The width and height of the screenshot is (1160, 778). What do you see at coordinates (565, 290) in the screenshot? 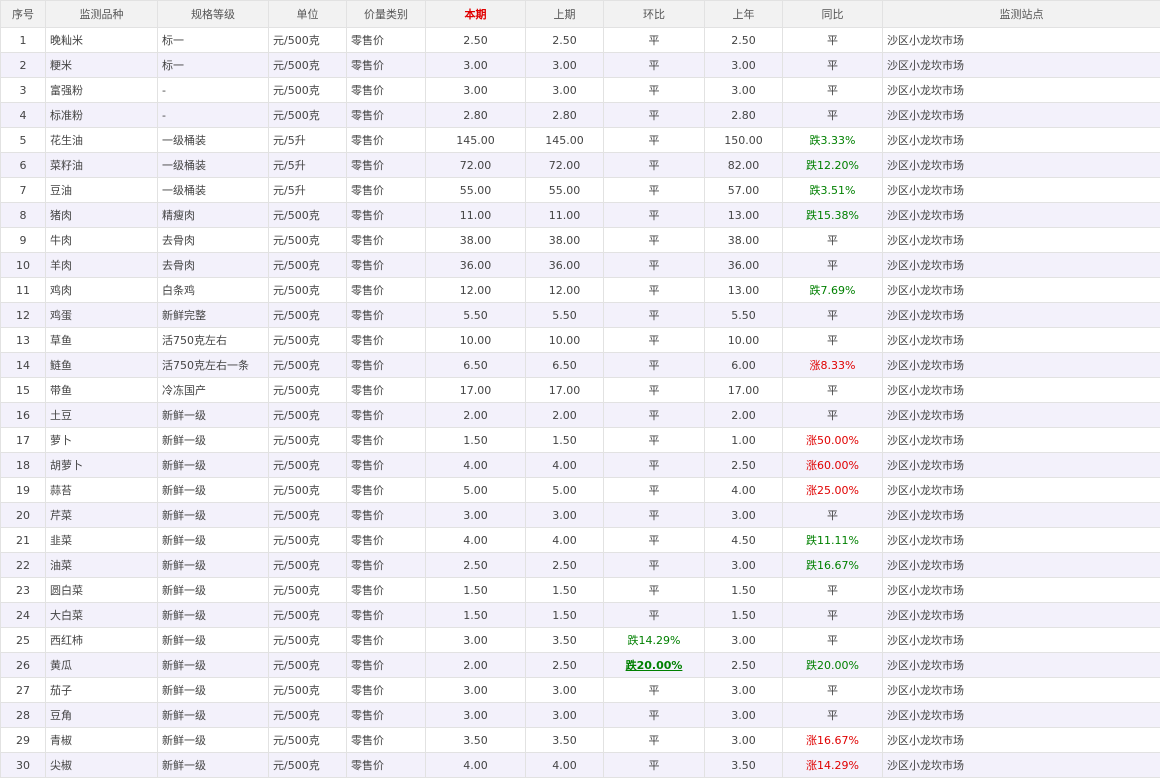
I see `cell-previous: 12.00` at bounding box center [565, 290].